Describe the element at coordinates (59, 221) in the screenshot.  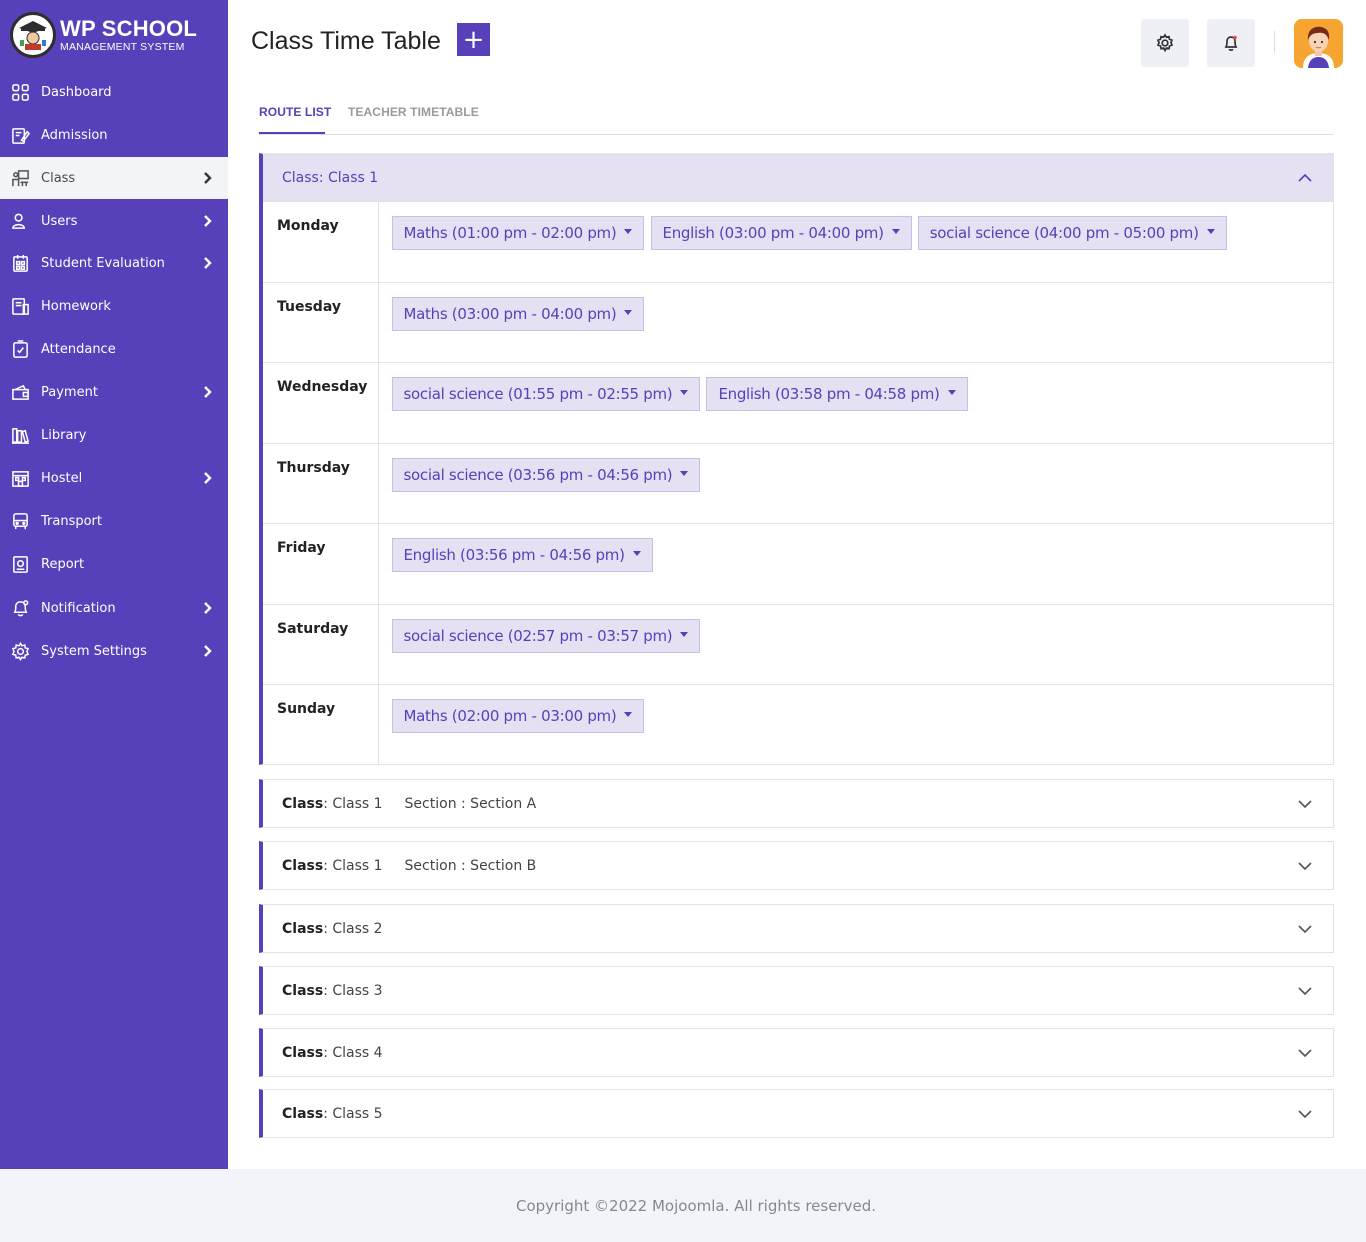
I see `sidebar-item-label: Users` at that location.